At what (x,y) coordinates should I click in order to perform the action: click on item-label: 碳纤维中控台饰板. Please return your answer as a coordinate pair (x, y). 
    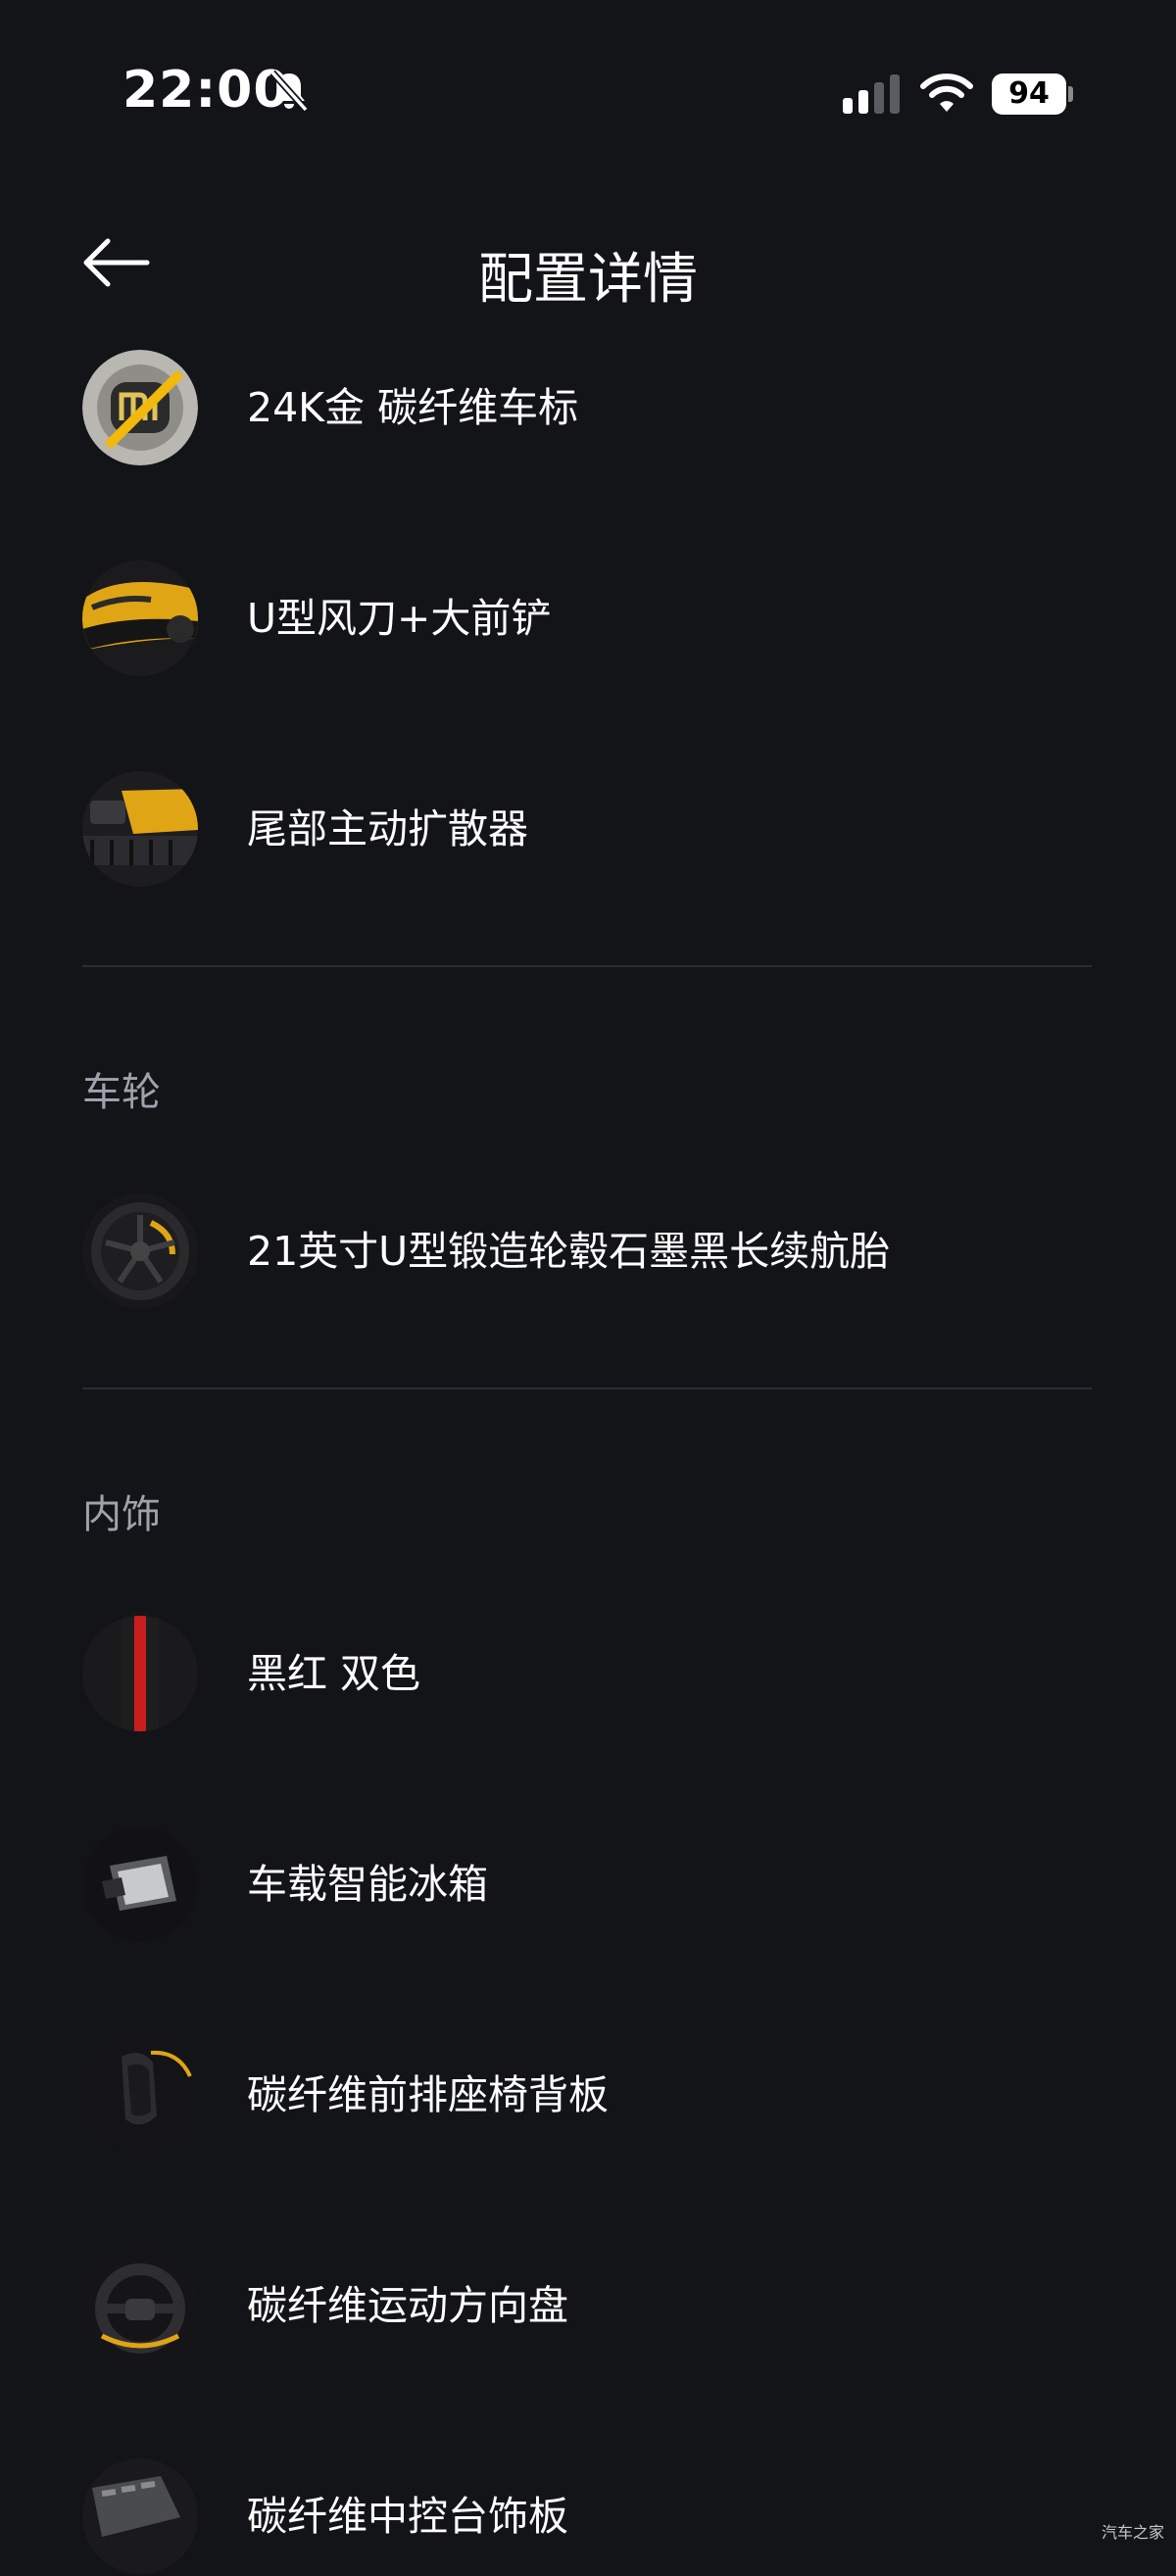
    Looking at the image, I should click on (407, 2516).